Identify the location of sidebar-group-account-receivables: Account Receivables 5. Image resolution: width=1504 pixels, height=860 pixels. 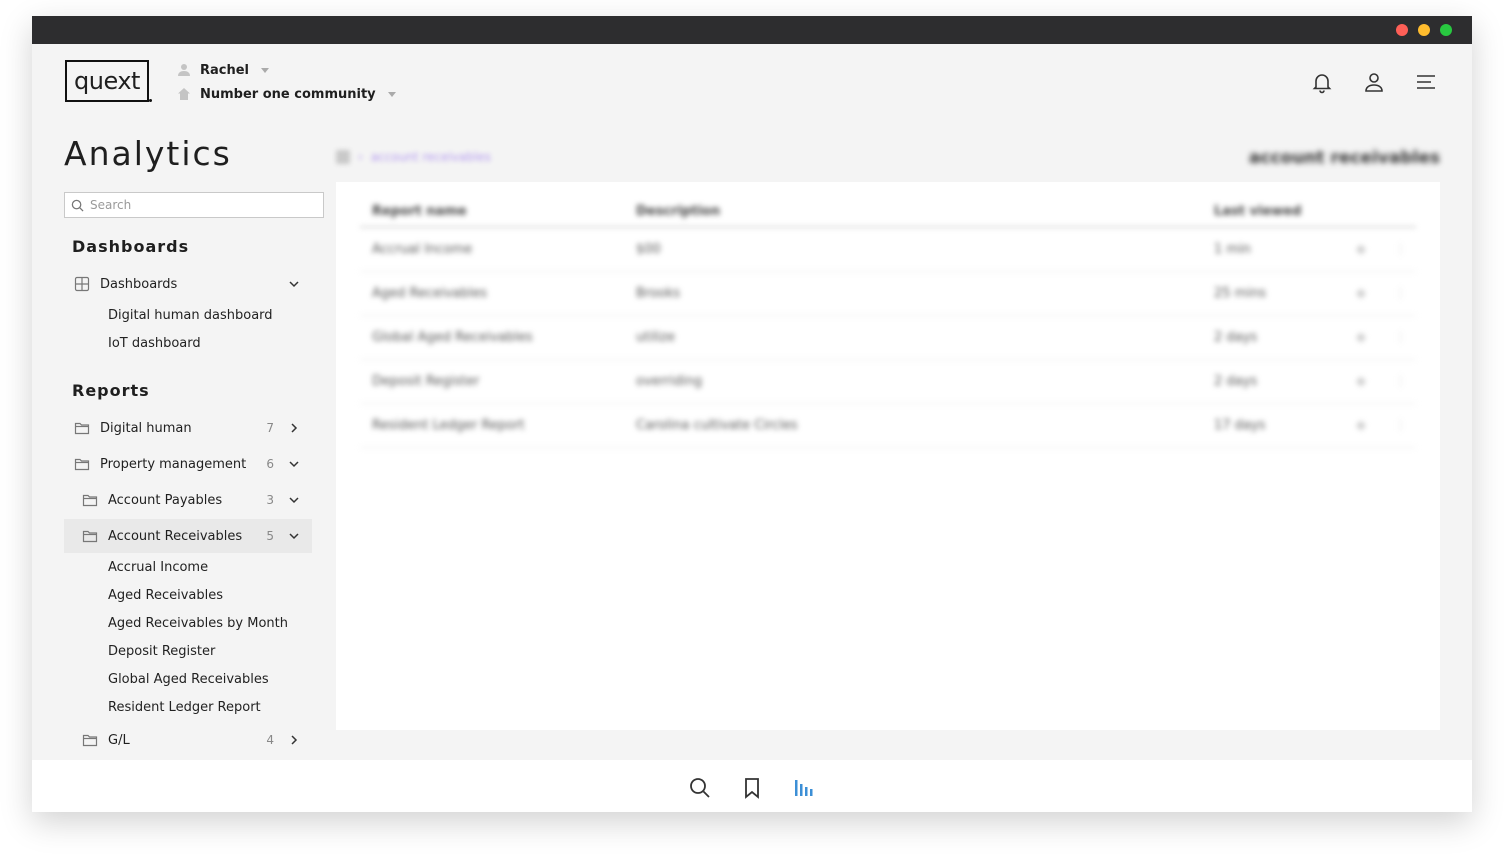
(188, 536).